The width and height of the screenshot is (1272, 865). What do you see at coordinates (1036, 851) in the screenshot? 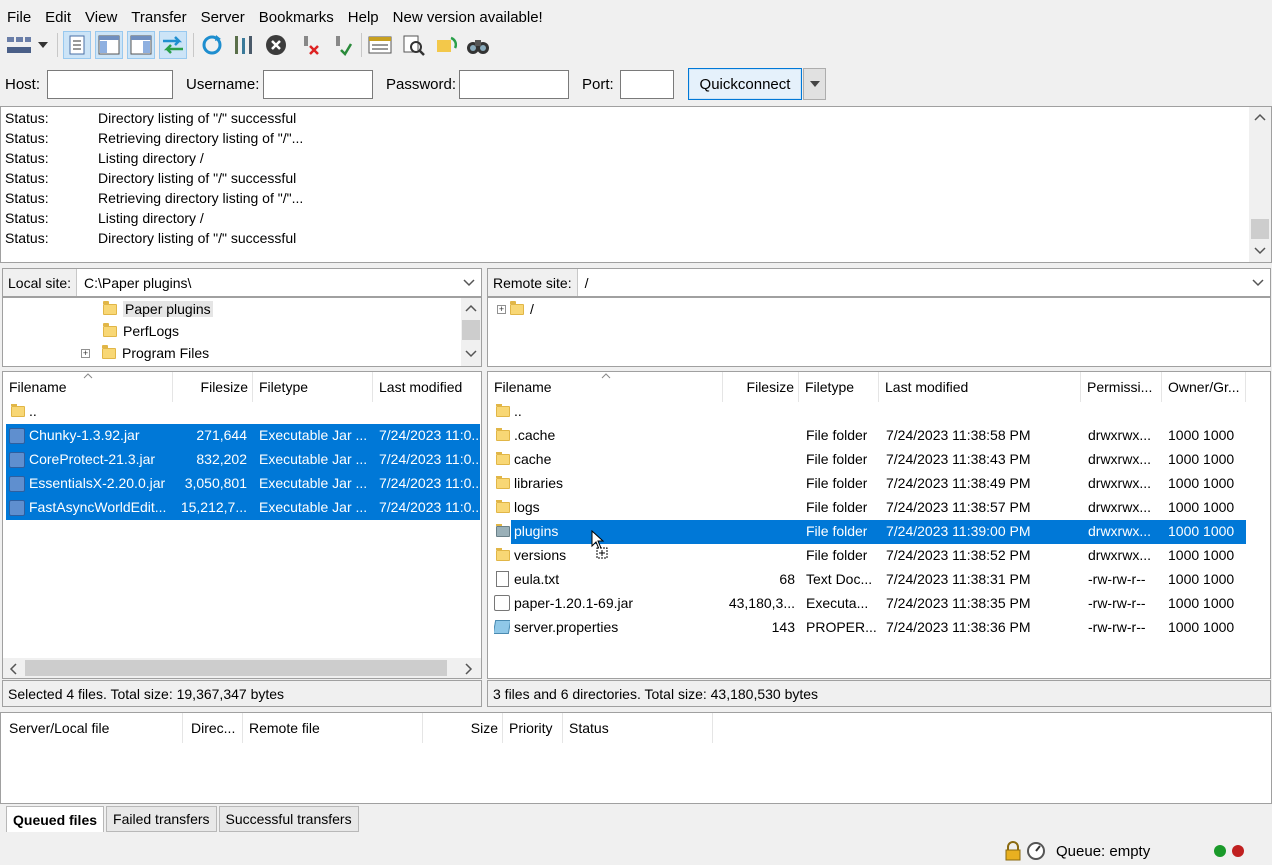
I see `speed-limit-icon` at bounding box center [1036, 851].